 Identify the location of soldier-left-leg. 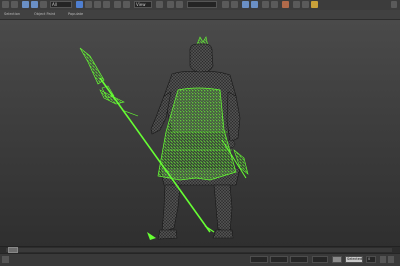
(171, 208).